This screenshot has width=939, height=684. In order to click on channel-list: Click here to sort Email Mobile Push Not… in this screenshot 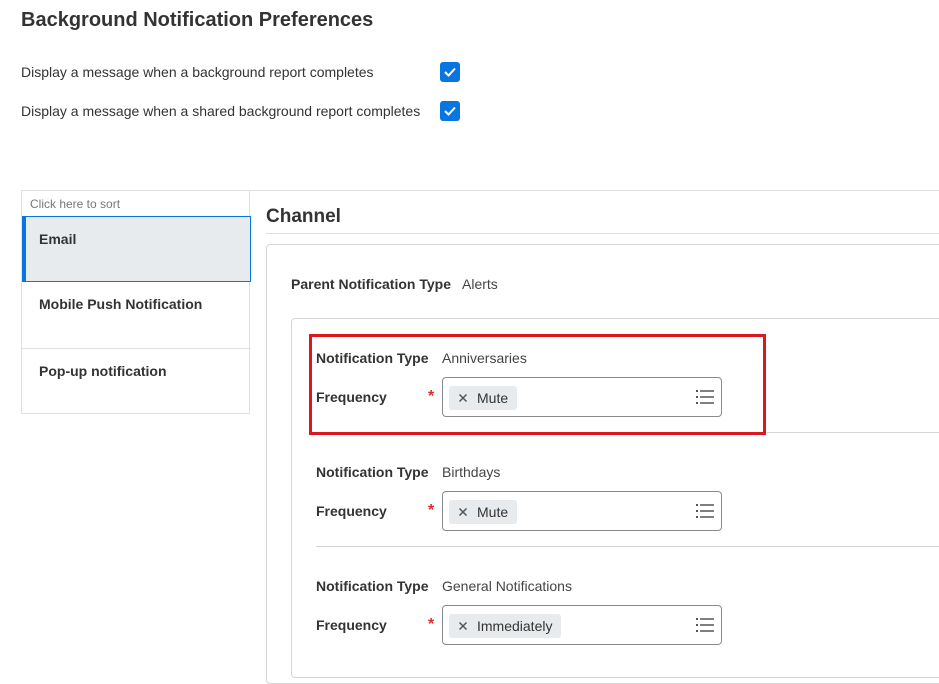, I will do `click(136, 302)`.